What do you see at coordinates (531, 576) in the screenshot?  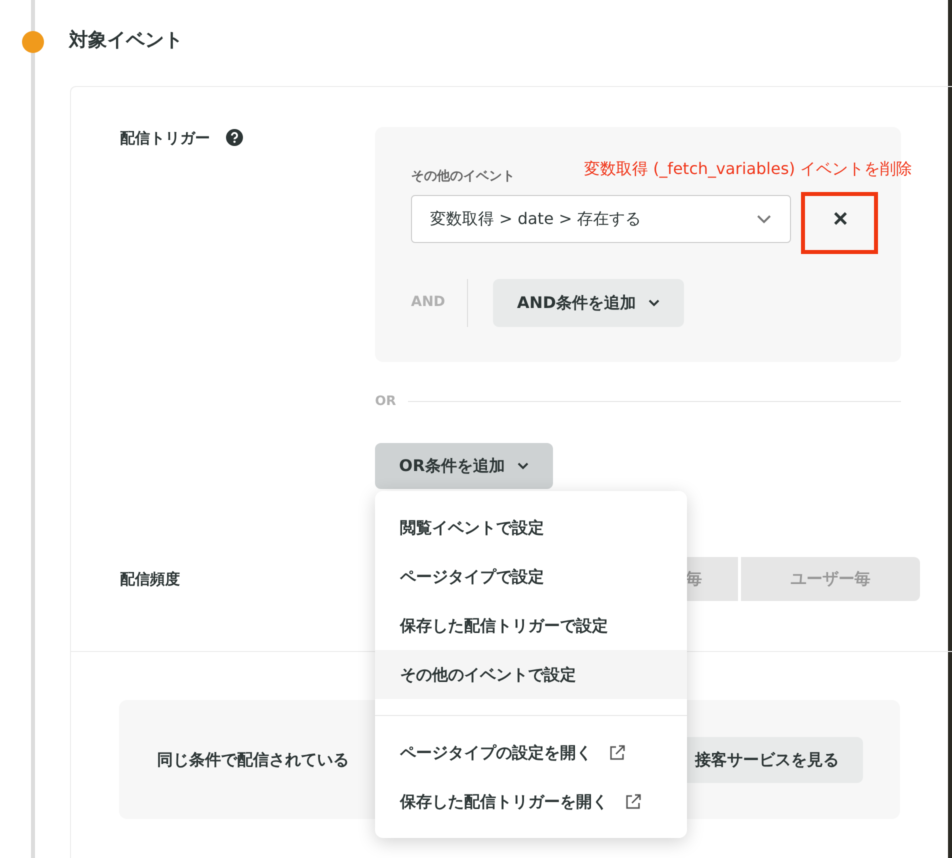 I see `menu-item: ページタイプで設定` at bounding box center [531, 576].